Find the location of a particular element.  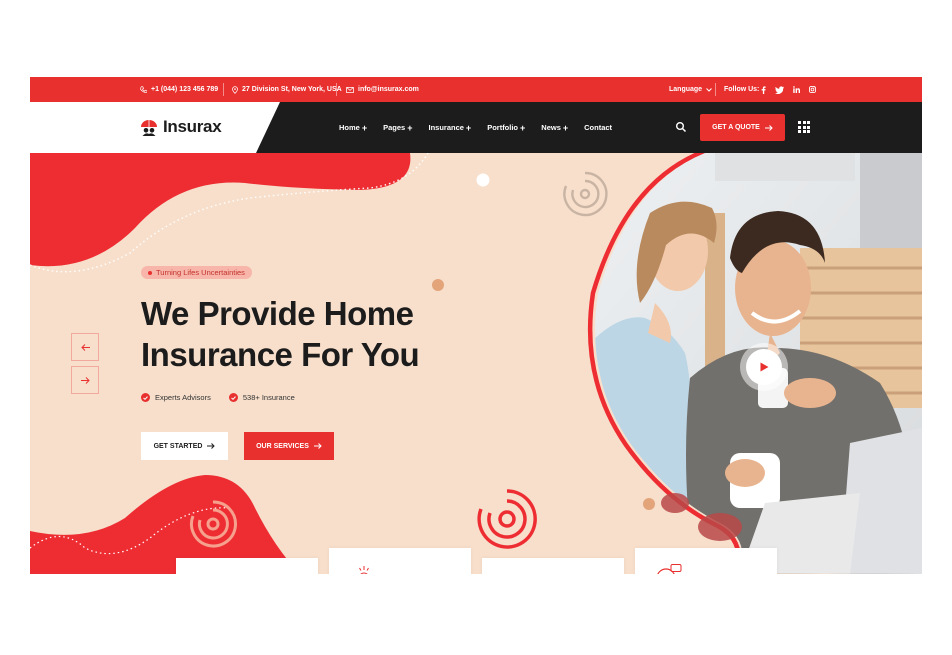

hero-headline-line: Insurance For You is located at coordinates (280, 354).